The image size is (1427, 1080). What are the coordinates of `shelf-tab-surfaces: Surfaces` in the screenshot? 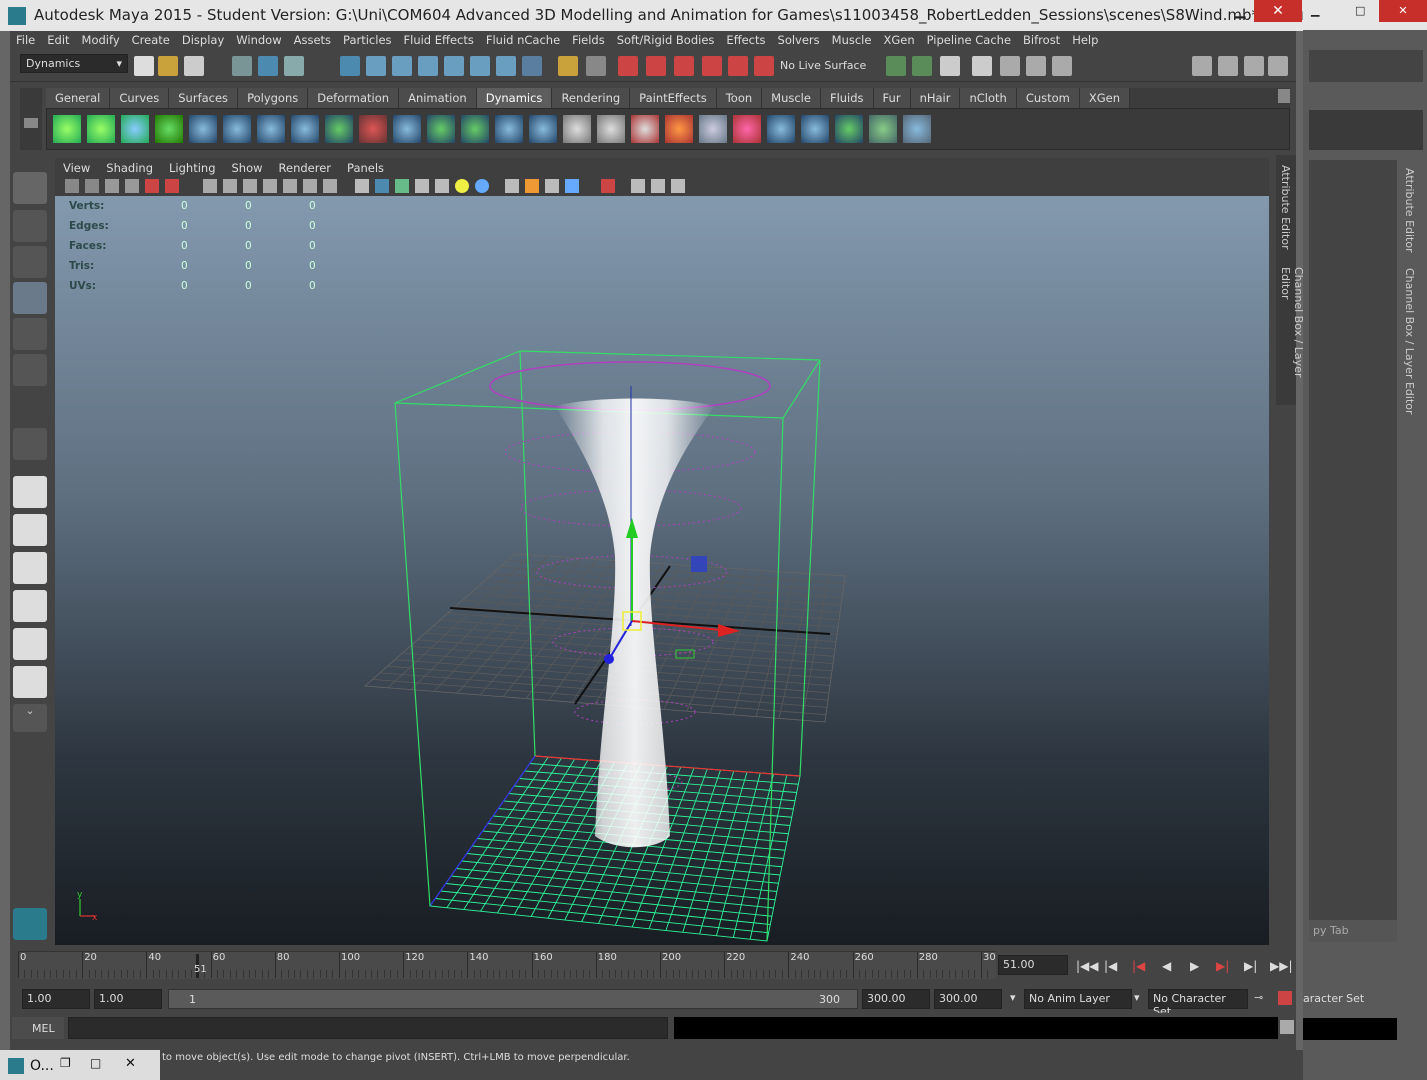 It's located at (204, 98).